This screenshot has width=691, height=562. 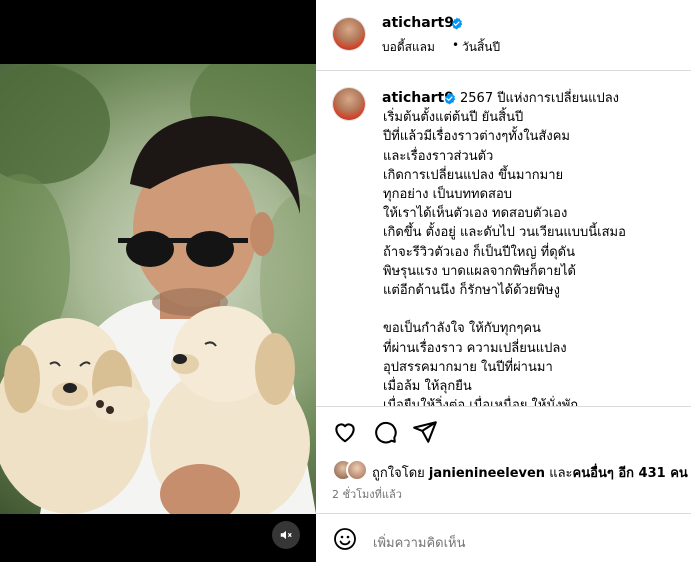 I want to click on likes-prefix: ถูกใจโดย, so click(x=400, y=473).